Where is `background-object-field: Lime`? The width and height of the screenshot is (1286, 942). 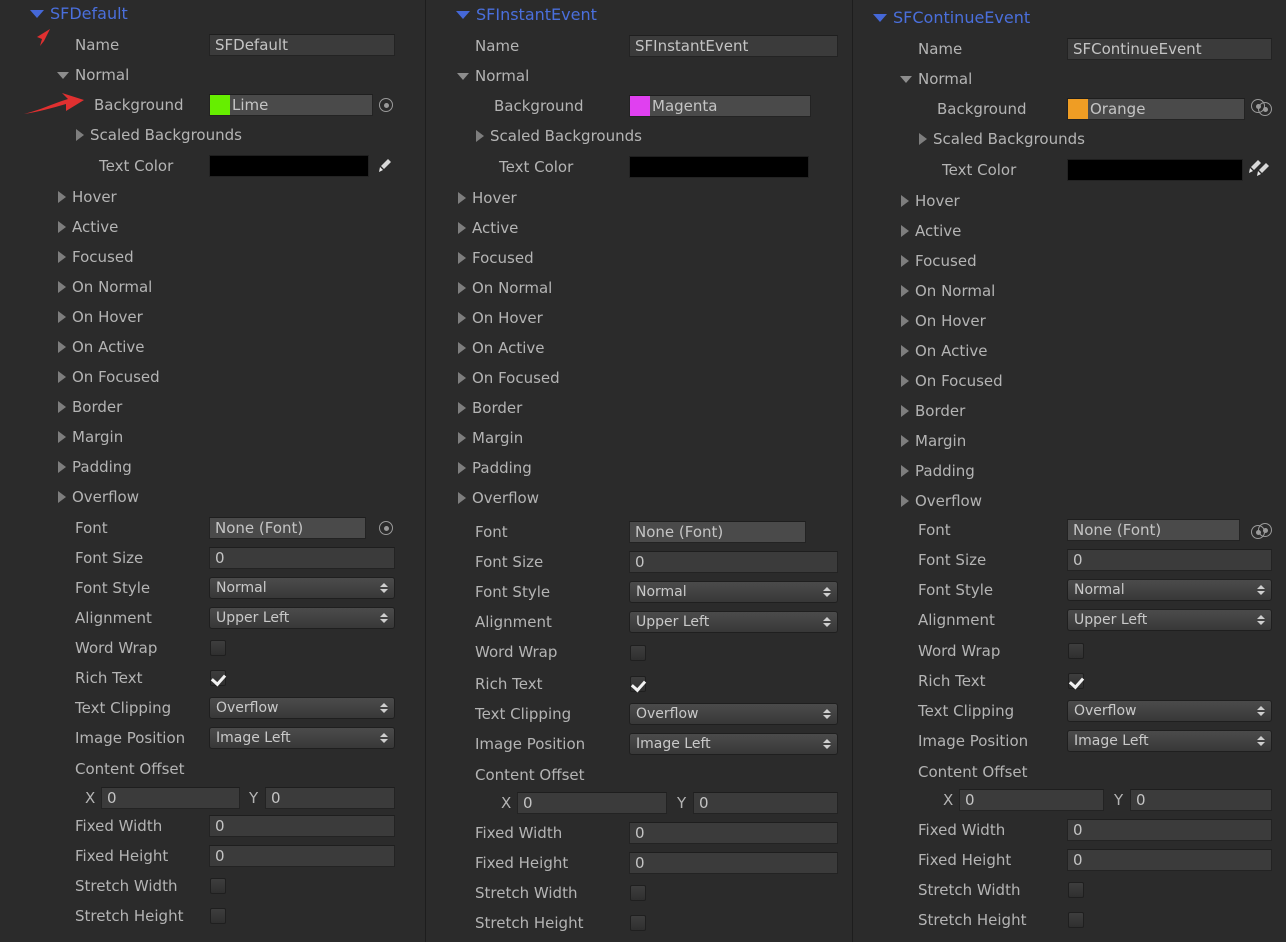 background-object-field: Lime is located at coordinates (291, 105).